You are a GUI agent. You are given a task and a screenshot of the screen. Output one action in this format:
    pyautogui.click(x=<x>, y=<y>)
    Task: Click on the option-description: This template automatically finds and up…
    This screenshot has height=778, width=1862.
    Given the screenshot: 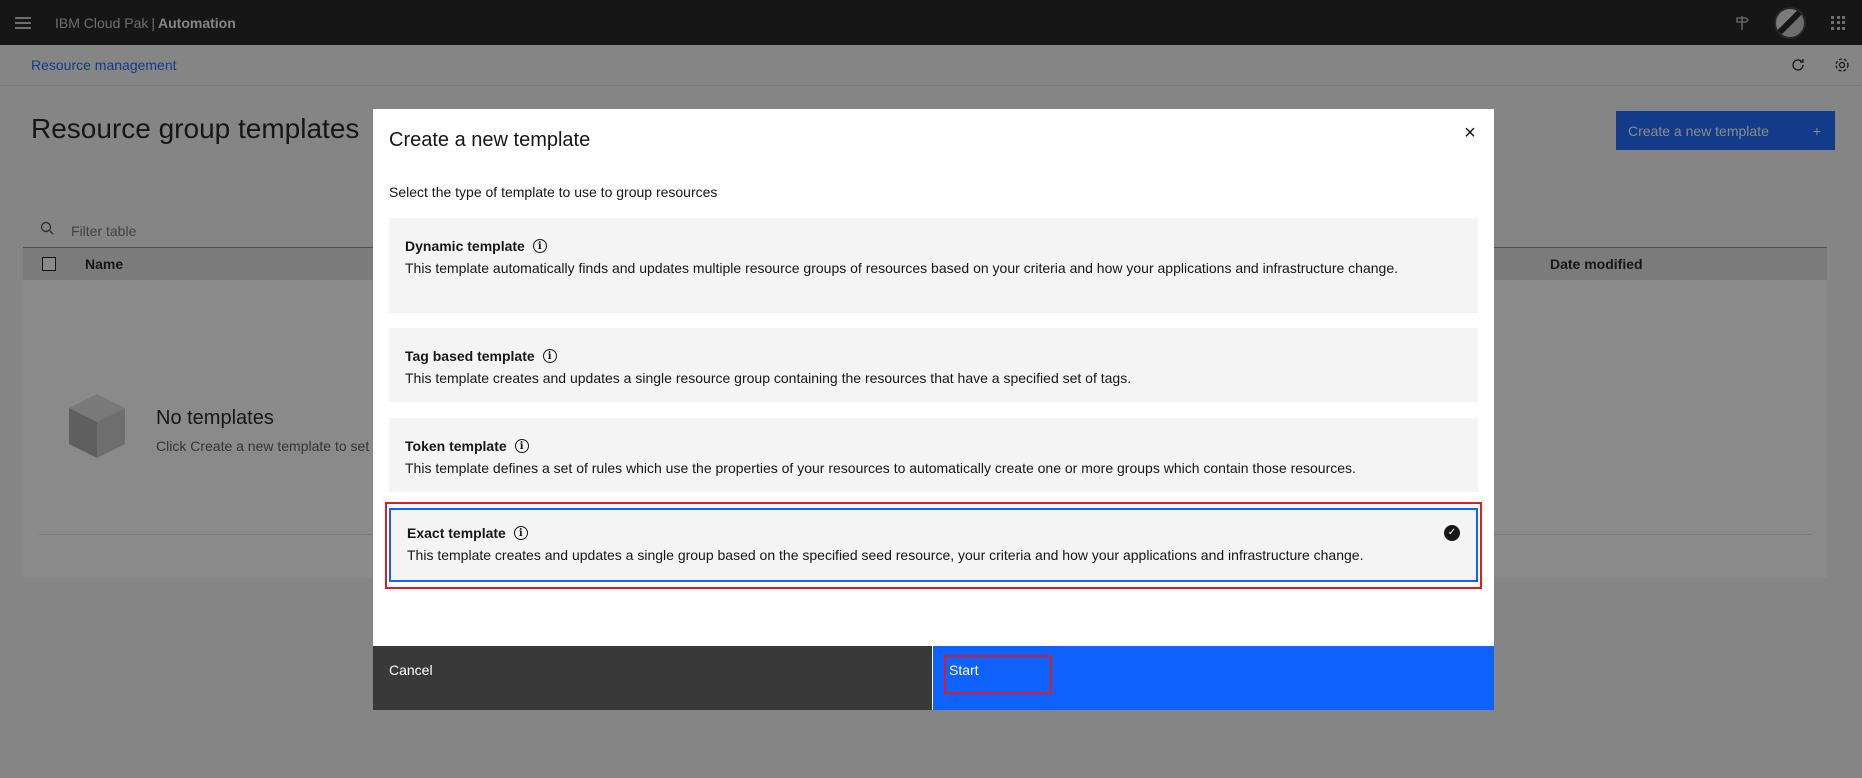 What is the action you would take?
    pyautogui.click(x=901, y=268)
    